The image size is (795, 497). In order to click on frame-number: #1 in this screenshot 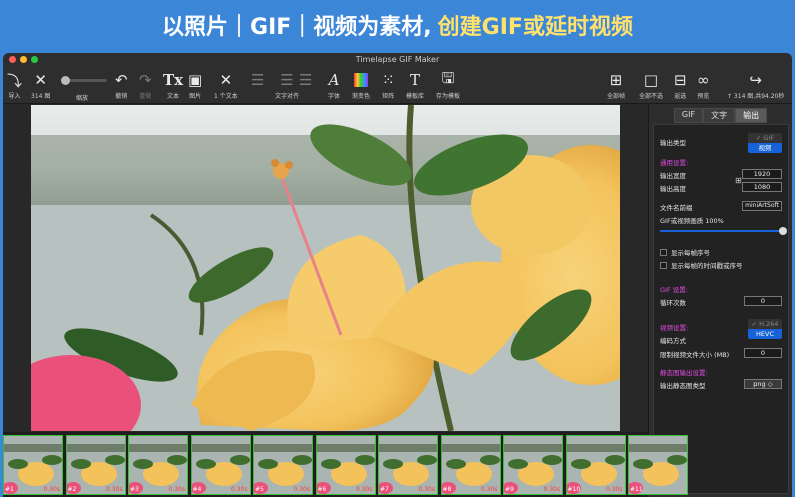, I will do `click(9, 489)`.